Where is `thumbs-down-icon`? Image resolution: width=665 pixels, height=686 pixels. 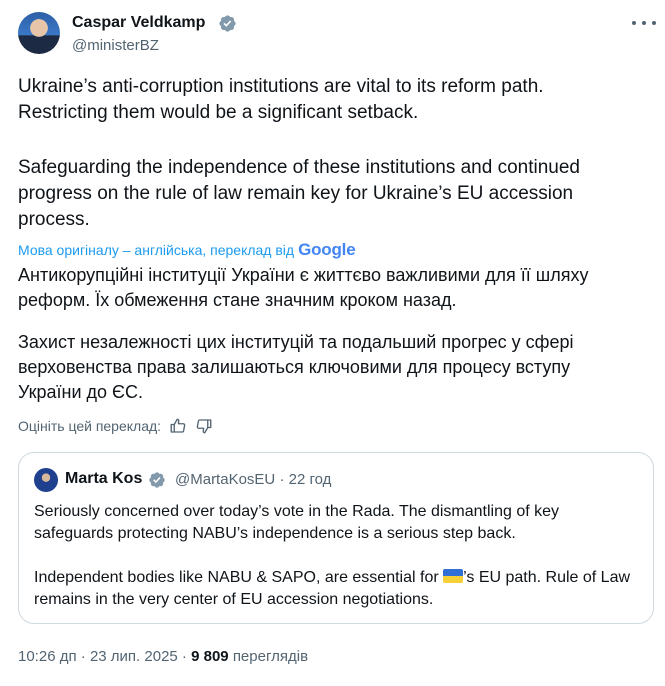
thumbs-down-icon is located at coordinates (204, 426).